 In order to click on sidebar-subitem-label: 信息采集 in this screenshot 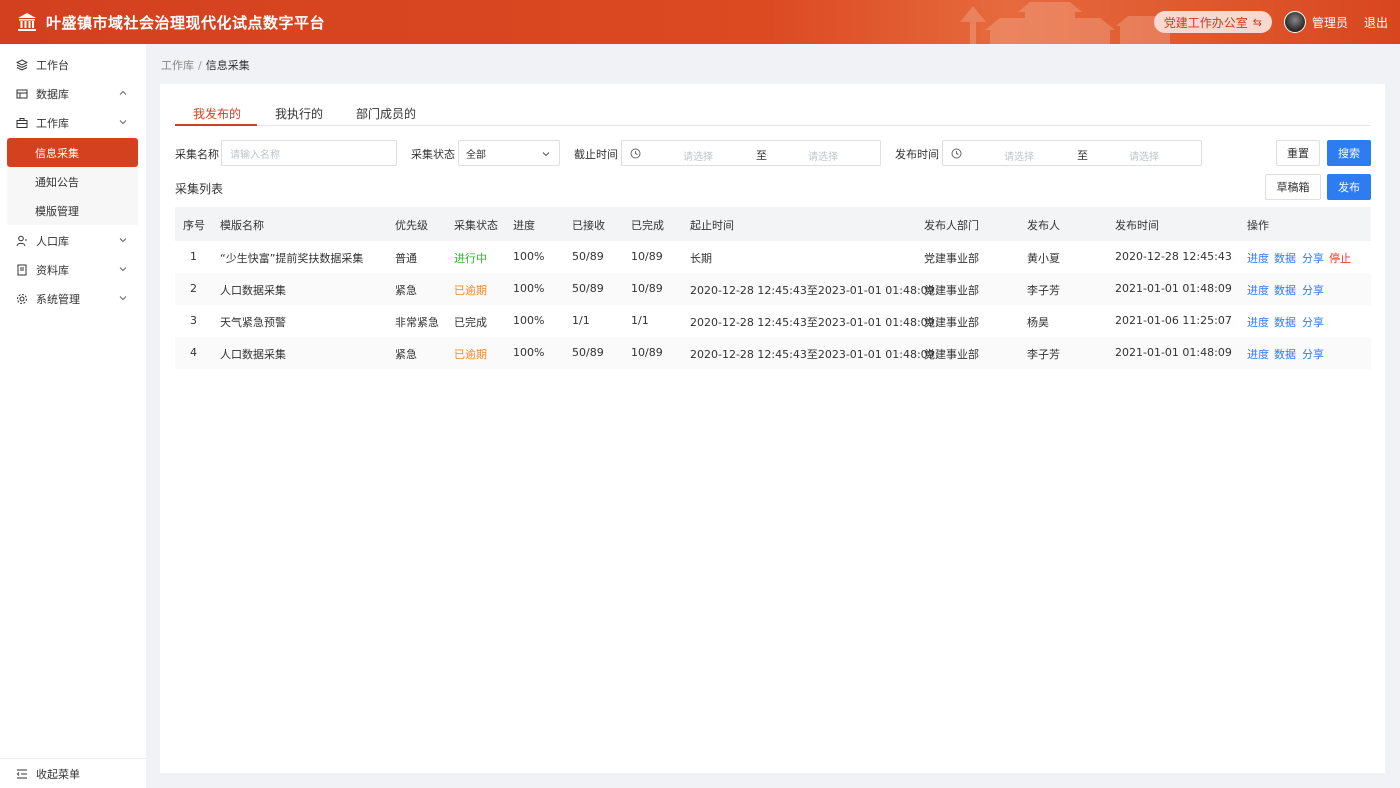, I will do `click(57, 153)`.